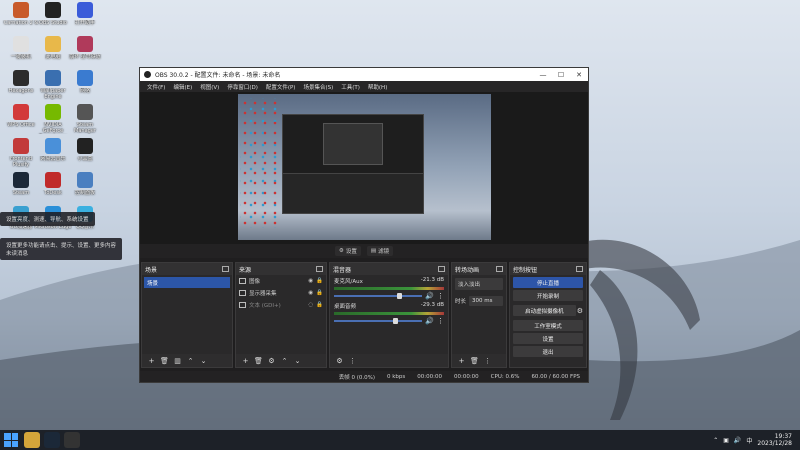 This screenshot has width=800, height=450. What do you see at coordinates (85, 88) in the screenshot?
I see `desktop-icon: 网络` at bounding box center [85, 88].